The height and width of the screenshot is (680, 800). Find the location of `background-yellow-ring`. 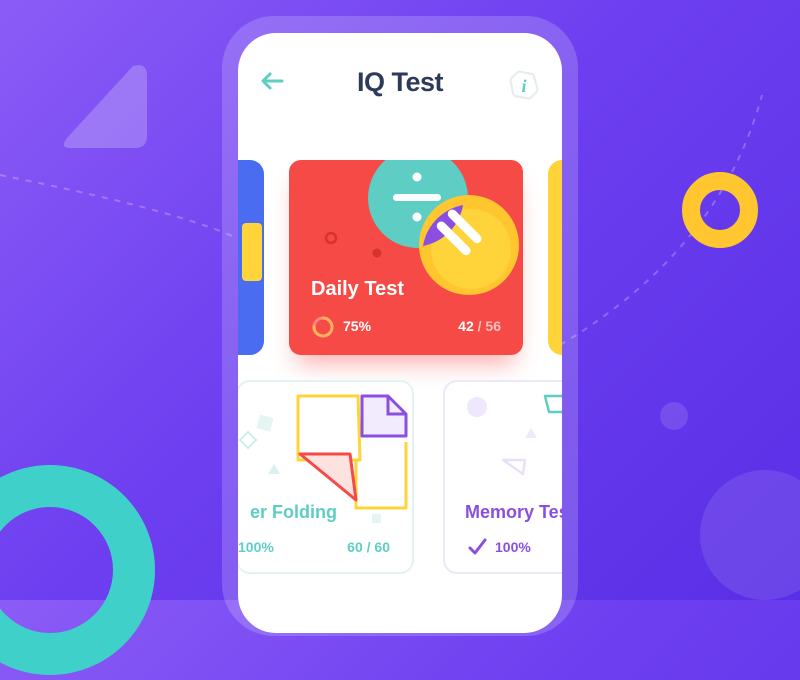

background-yellow-ring is located at coordinates (720, 210).